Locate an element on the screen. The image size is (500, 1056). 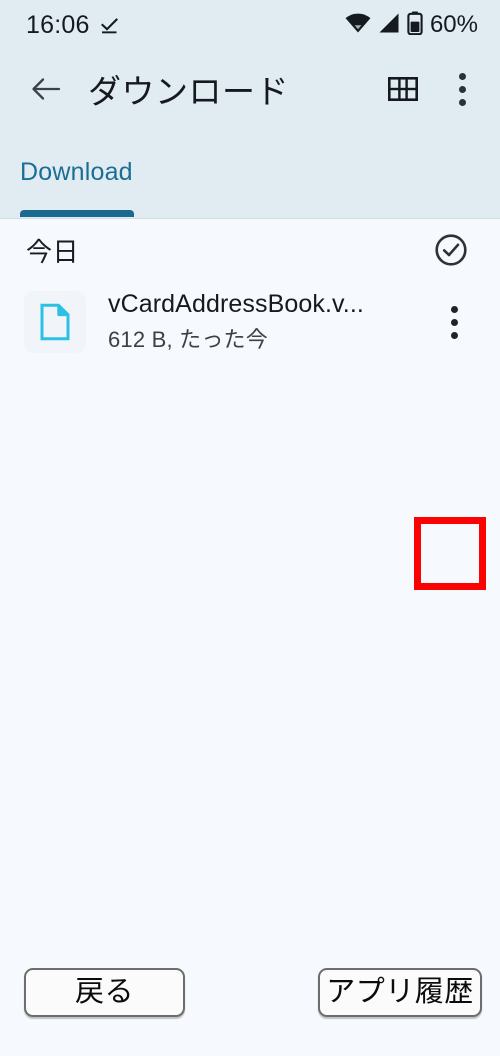
file-thumbnail is located at coordinates (55, 322).